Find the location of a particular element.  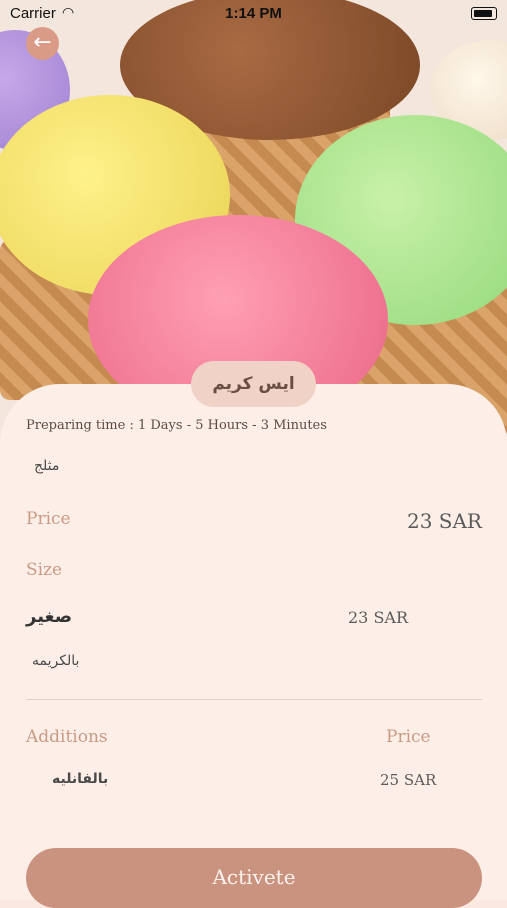

section-divider is located at coordinates (254, 699).